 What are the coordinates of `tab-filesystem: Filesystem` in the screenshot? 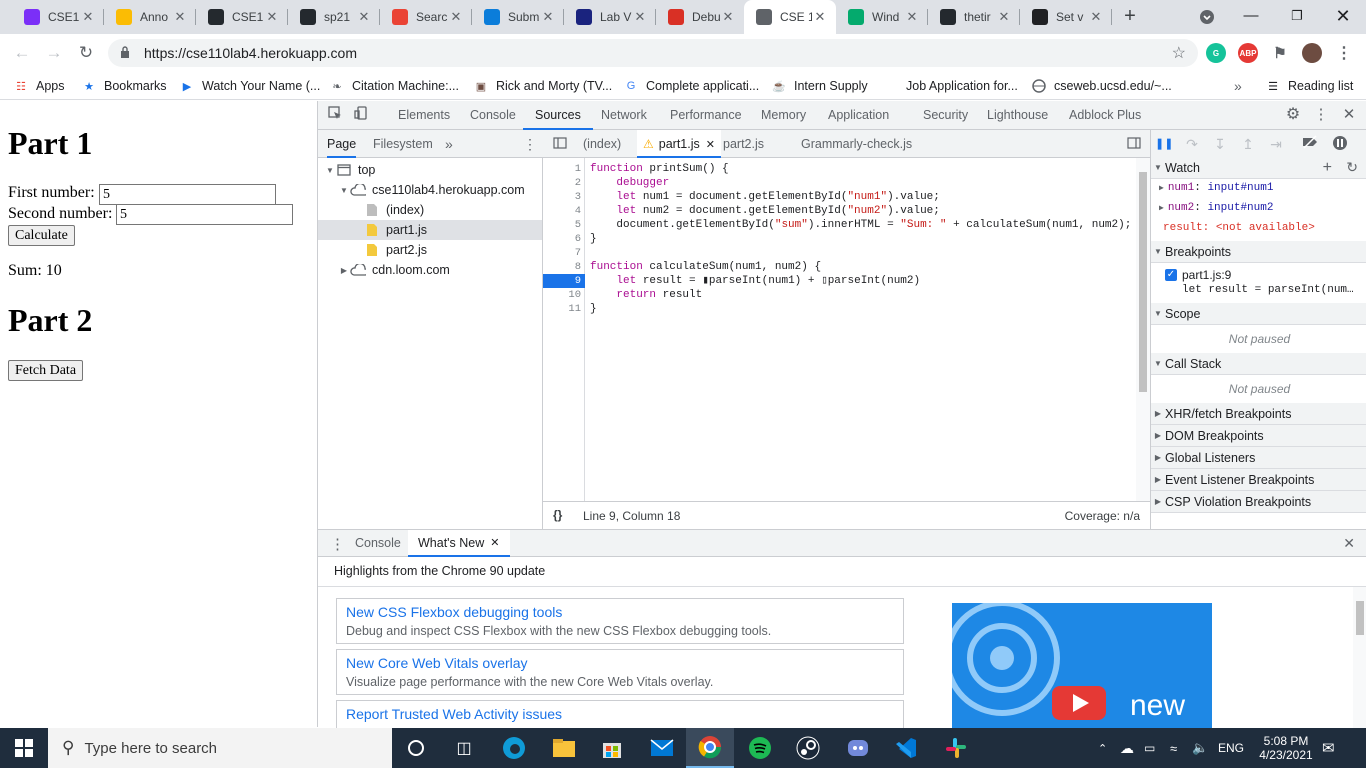 It's located at (403, 144).